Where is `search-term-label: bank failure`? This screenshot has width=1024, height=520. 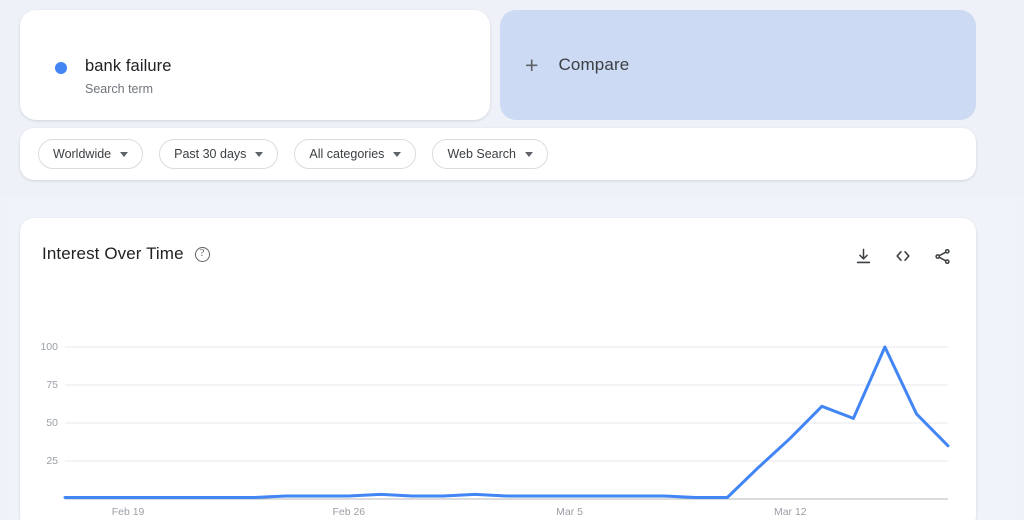
search-term-label: bank failure is located at coordinates (128, 66).